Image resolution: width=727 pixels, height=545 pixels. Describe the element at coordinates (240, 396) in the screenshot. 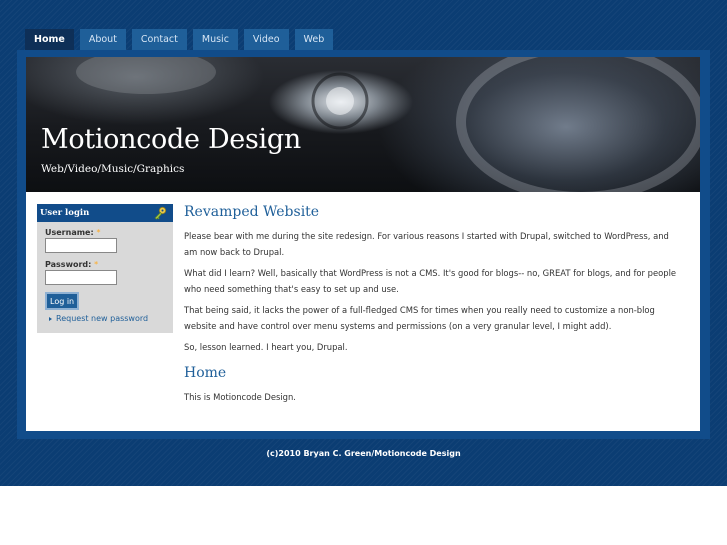

I see `article-paragraph: This is Motioncode Design.` at that location.